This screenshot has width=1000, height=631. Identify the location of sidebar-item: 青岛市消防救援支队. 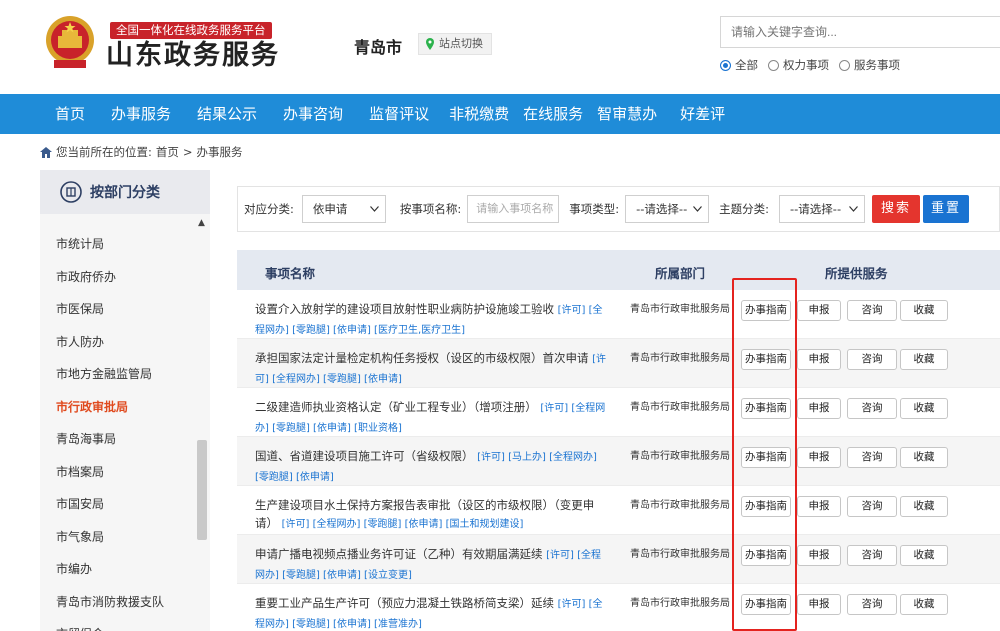
(118, 602).